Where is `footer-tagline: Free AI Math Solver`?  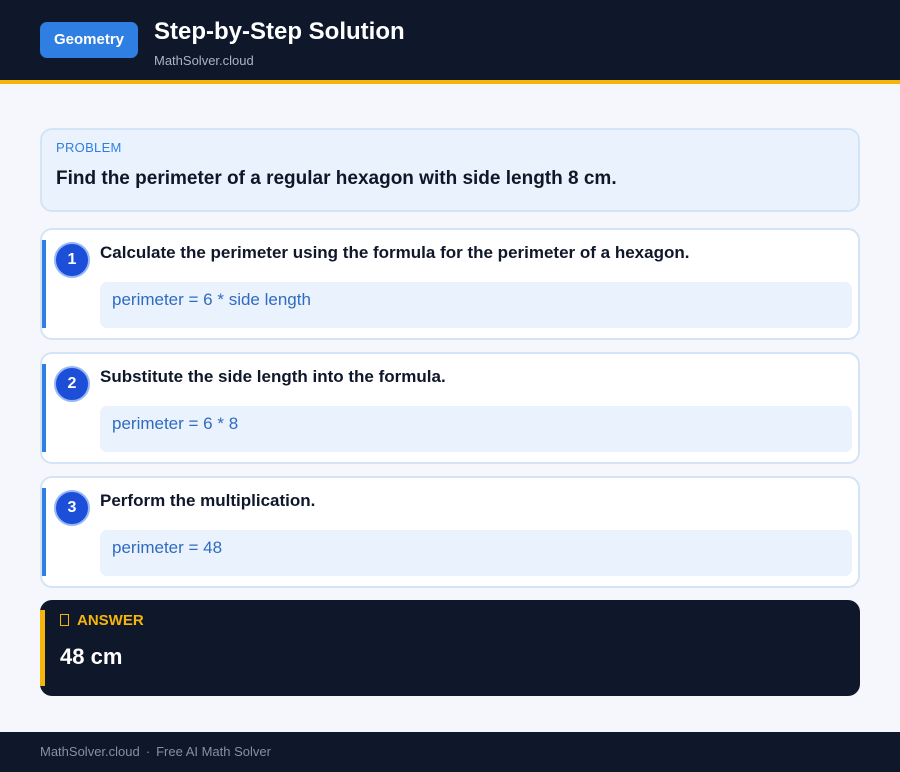 footer-tagline: Free AI Math Solver is located at coordinates (213, 751).